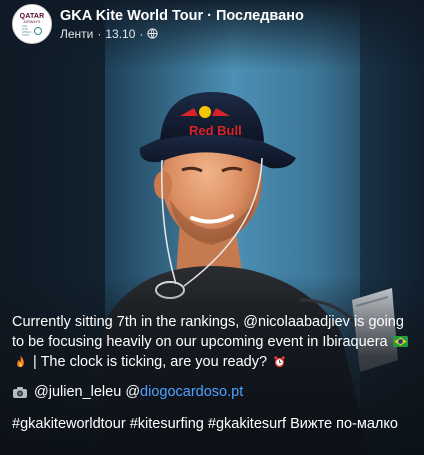 This screenshot has height=455, width=424. What do you see at coordinates (20, 361) in the screenshot?
I see `fire-emoji` at bounding box center [20, 361].